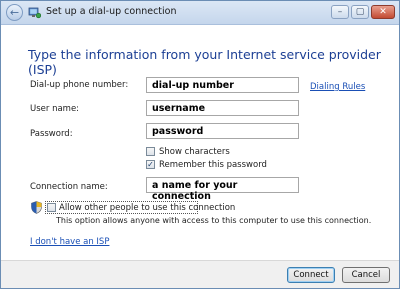 The image size is (400, 289). What do you see at coordinates (340, 12) in the screenshot?
I see `minimize-button: –` at bounding box center [340, 12].